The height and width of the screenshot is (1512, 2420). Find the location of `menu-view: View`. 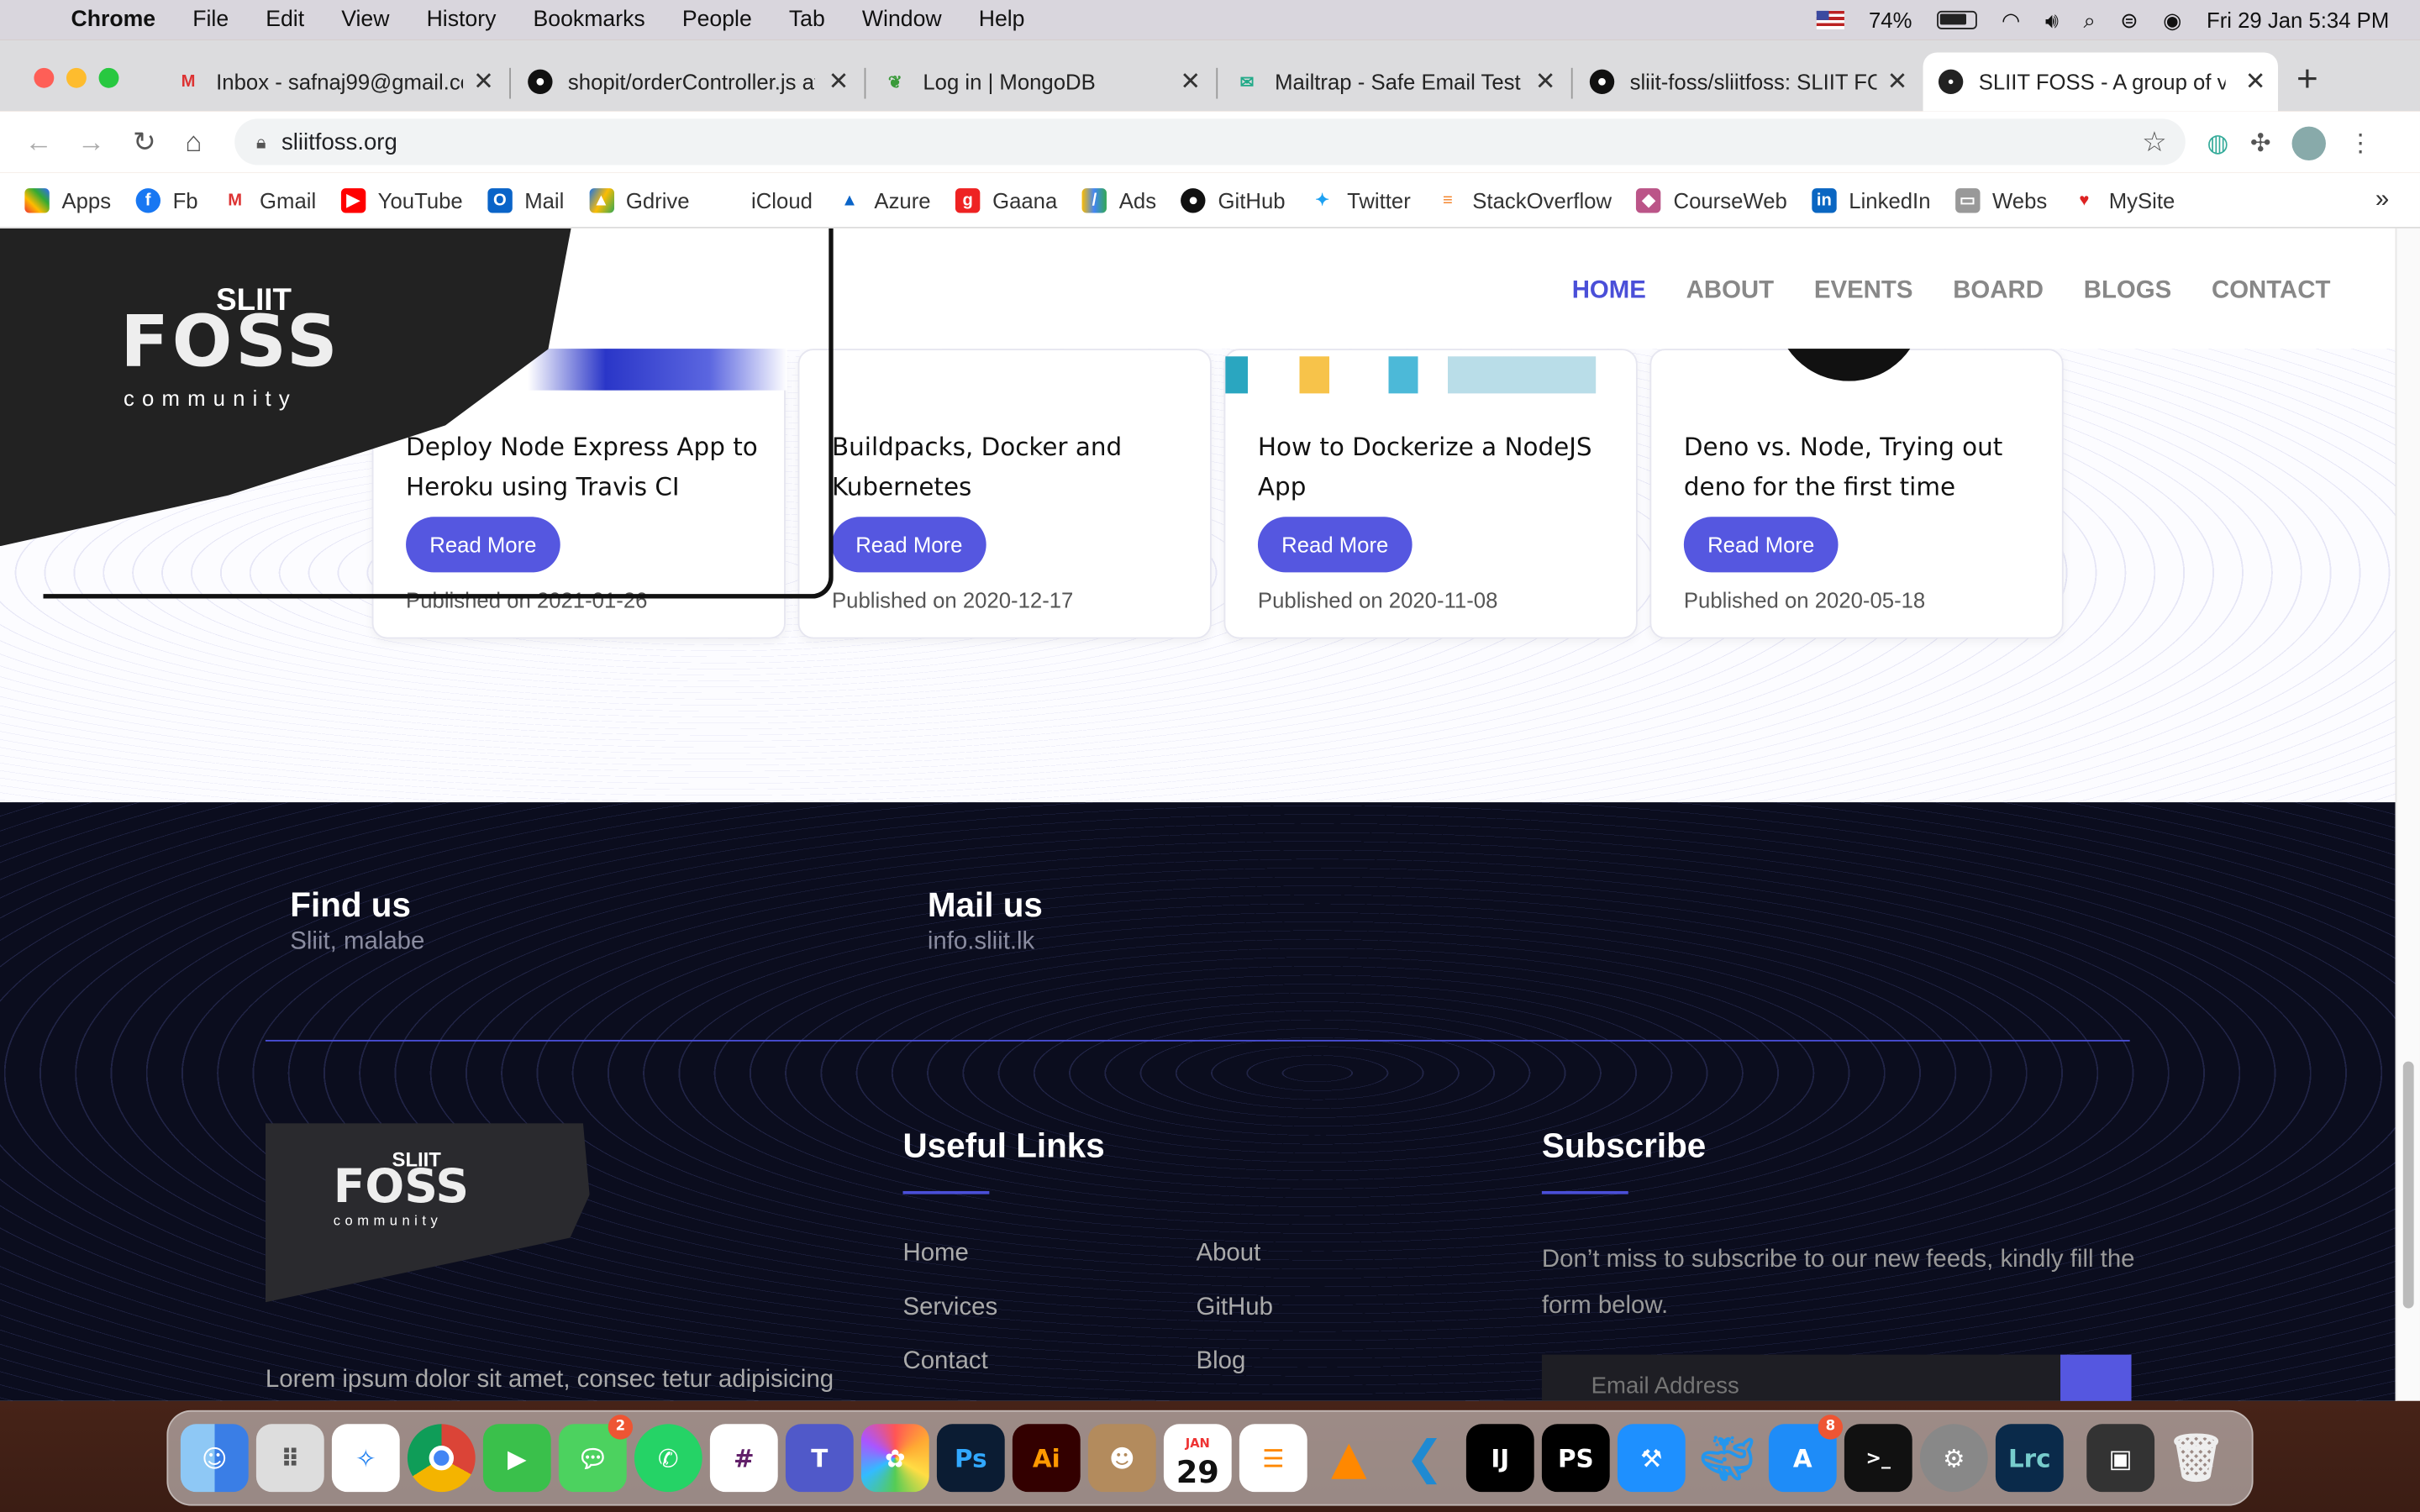

menu-view: View is located at coordinates (365, 20).